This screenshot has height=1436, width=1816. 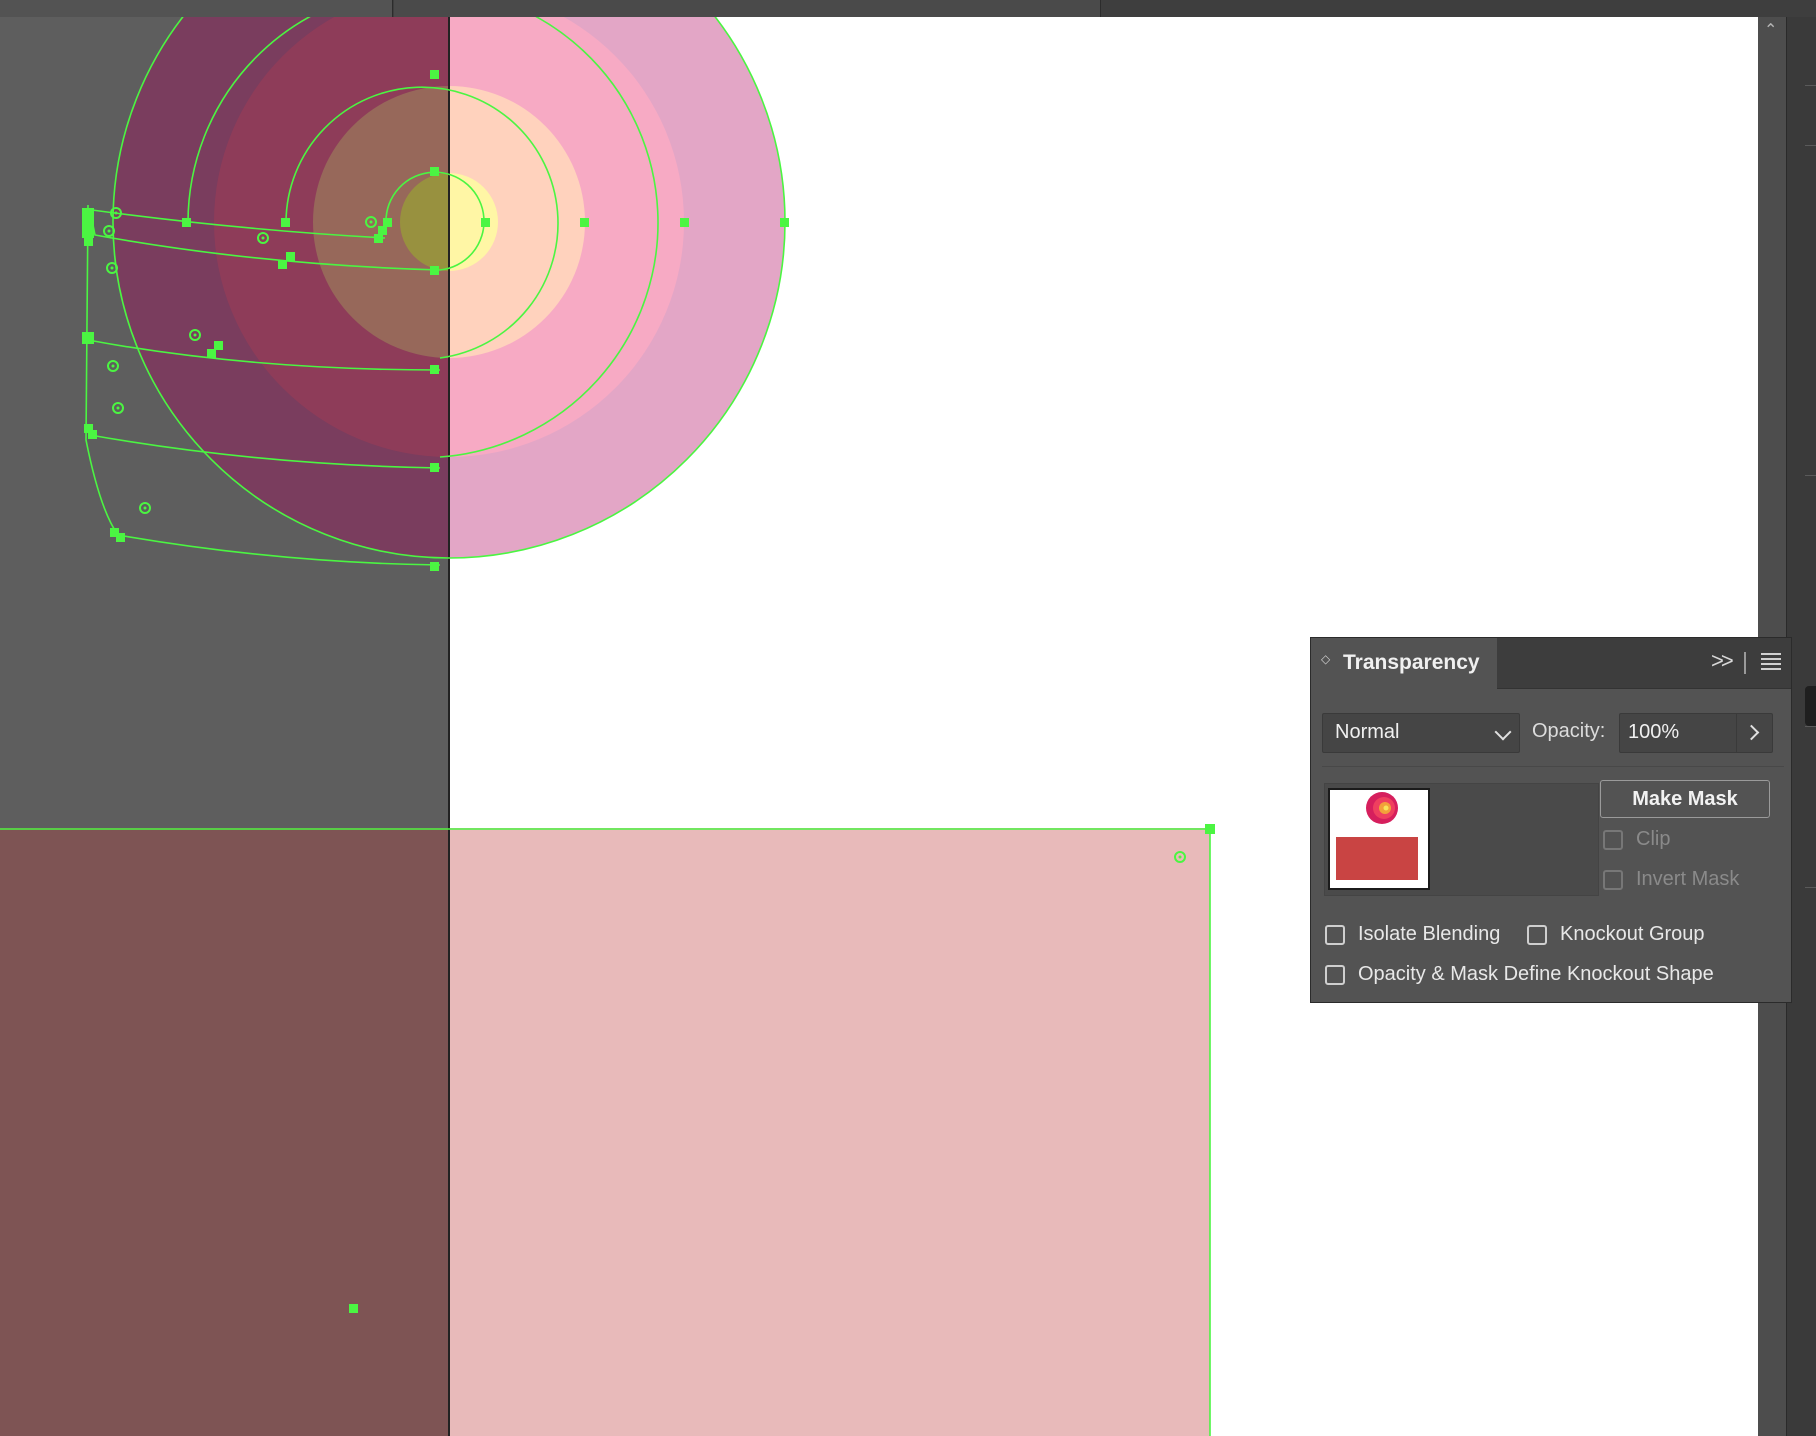 What do you see at coordinates (1536, 974) in the screenshot?
I see `opacity-mask-knockout-label: Opacity & Mask Define Knockout Shape` at bounding box center [1536, 974].